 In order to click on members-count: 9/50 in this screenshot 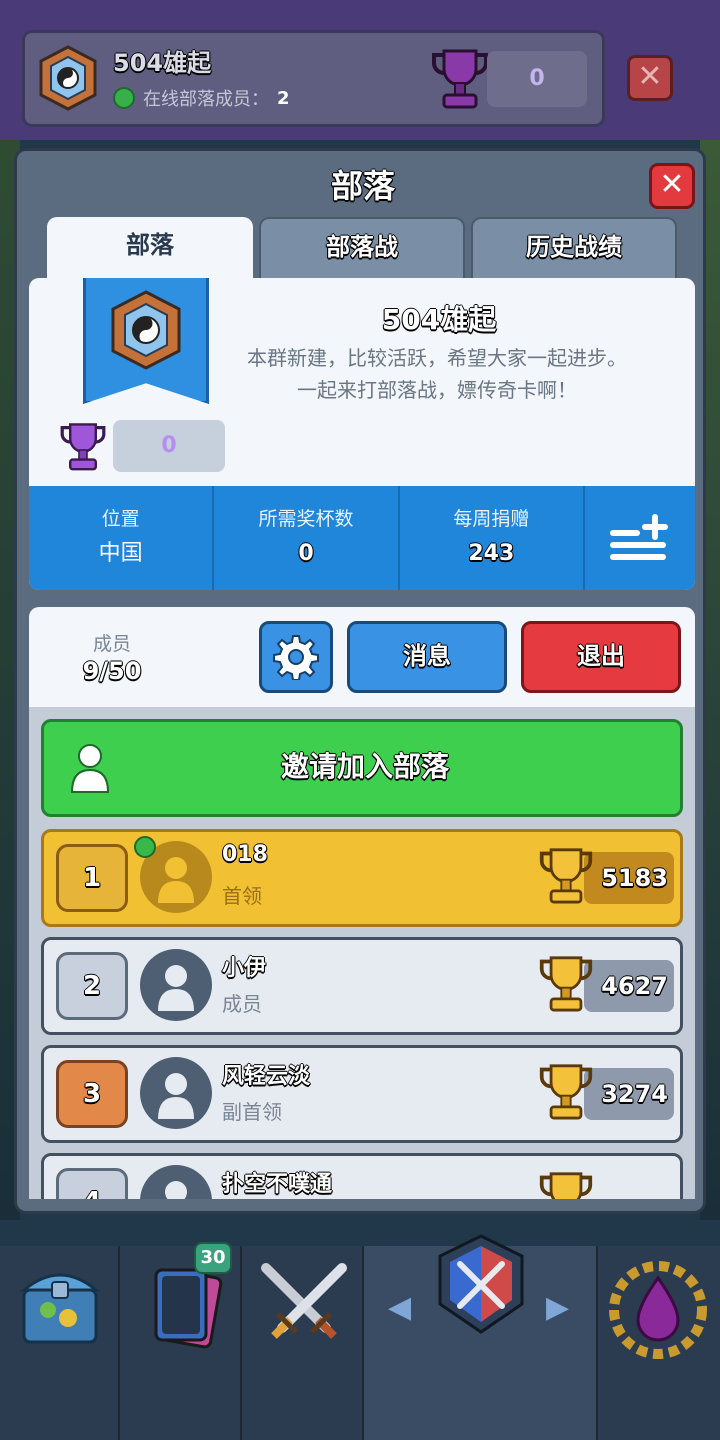, I will do `click(112, 671)`.